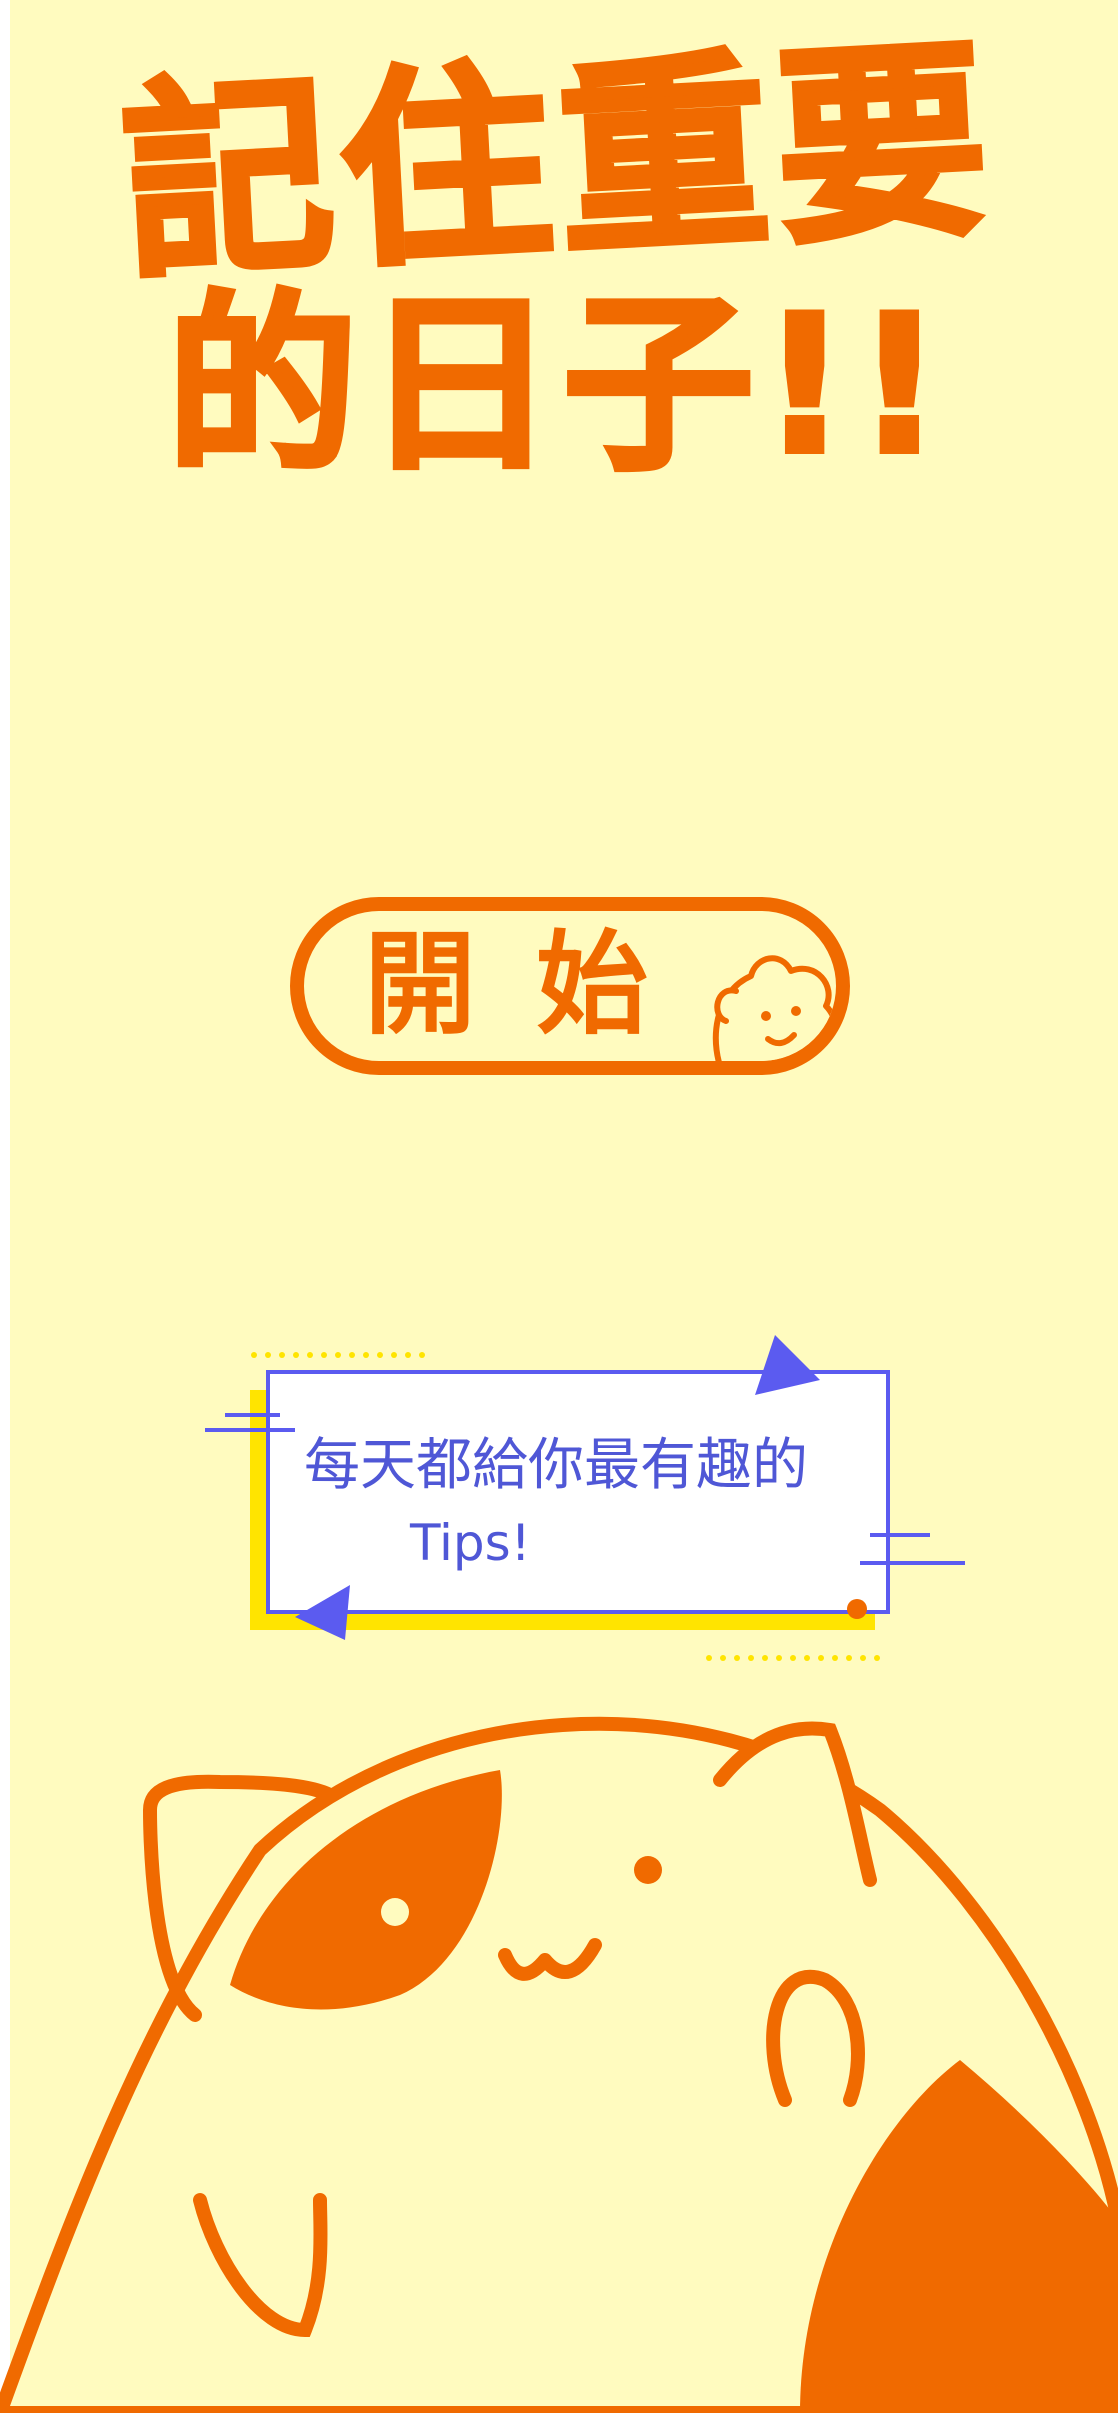 The height and width of the screenshot is (2413, 1118). I want to click on dotted-line-top, so click(338, 1355).